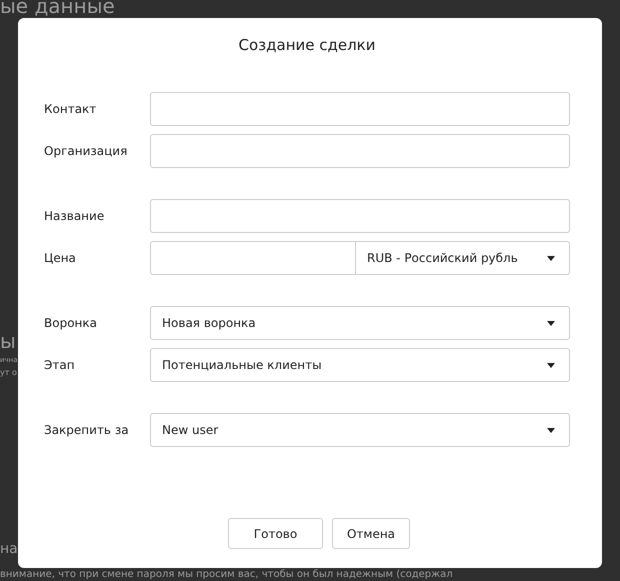 This screenshot has width=620, height=581. I want to click on field-label: Контакт, so click(71, 109).